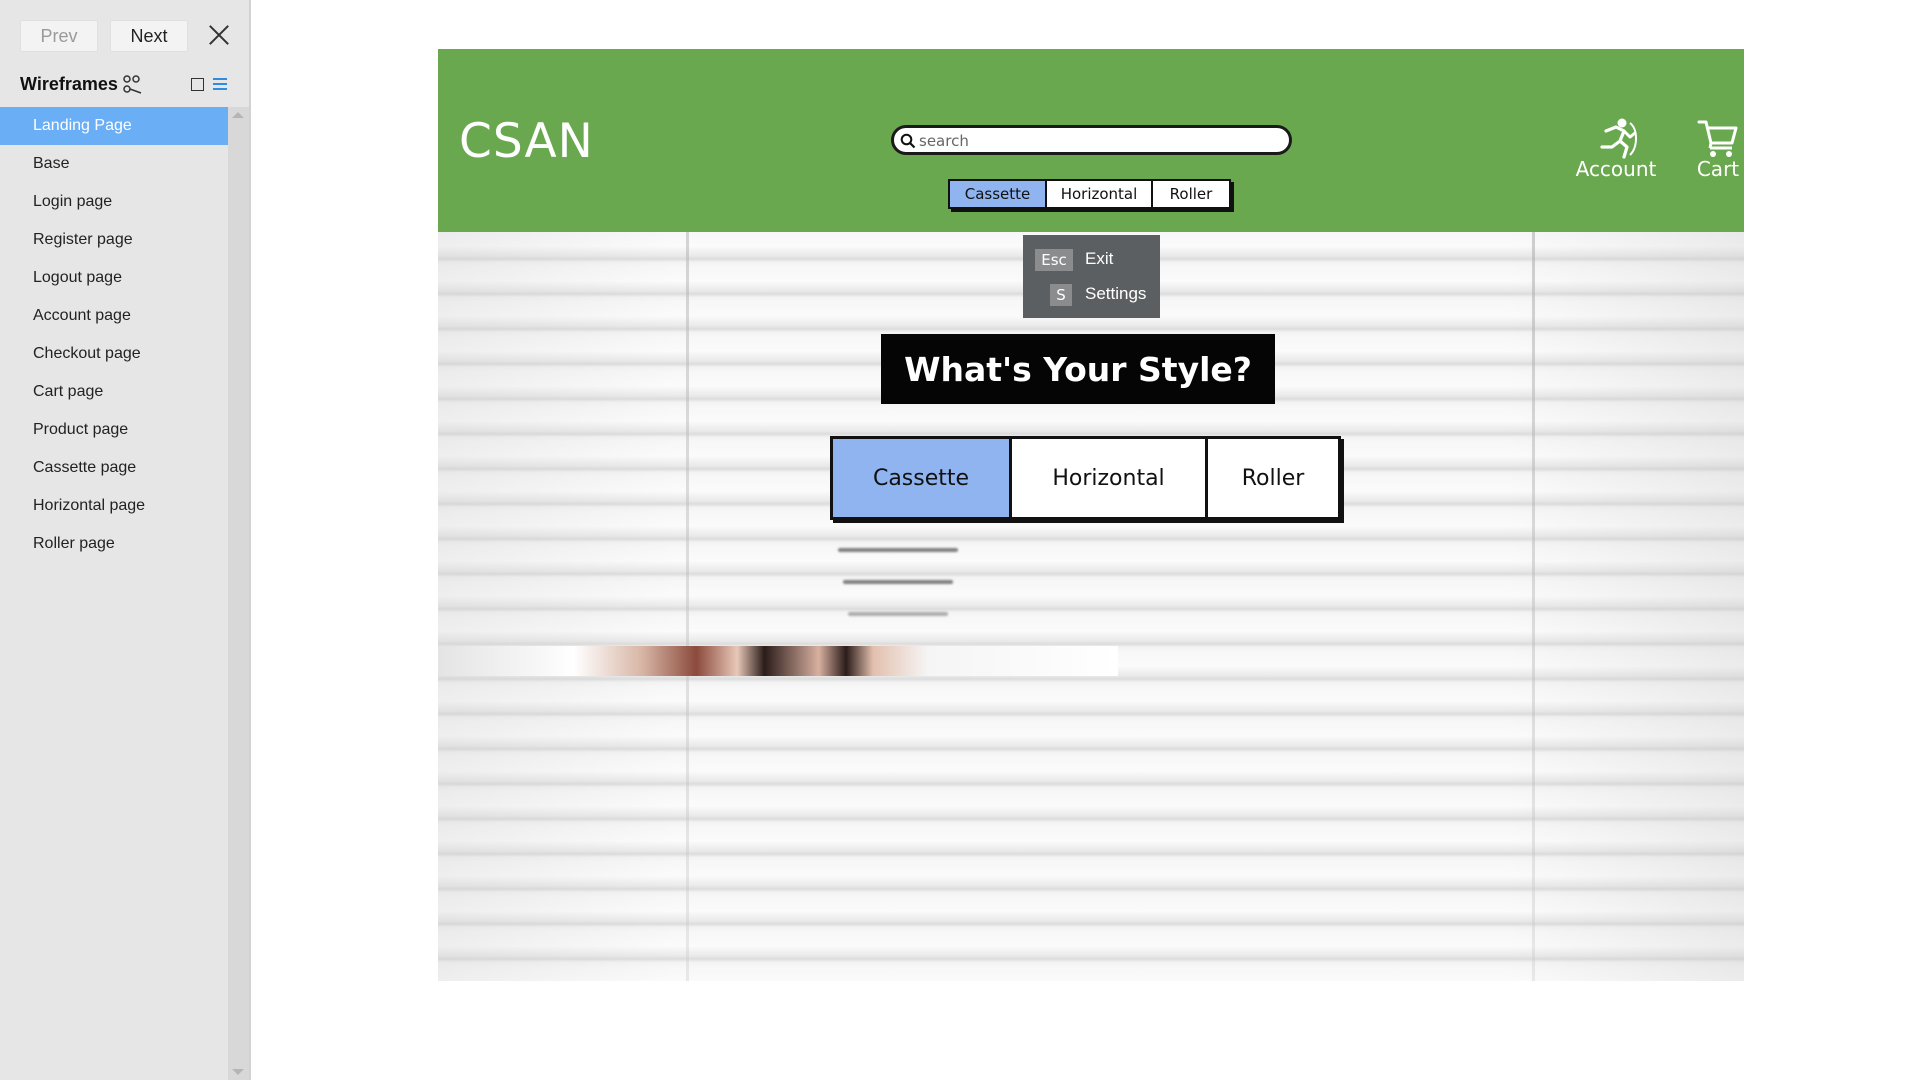 The height and width of the screenshot is (1080, 1920). What do you see at coordinates (778, 661) in the screenshot?
I see `blind-gap-face` at bounding box center [778, 661].